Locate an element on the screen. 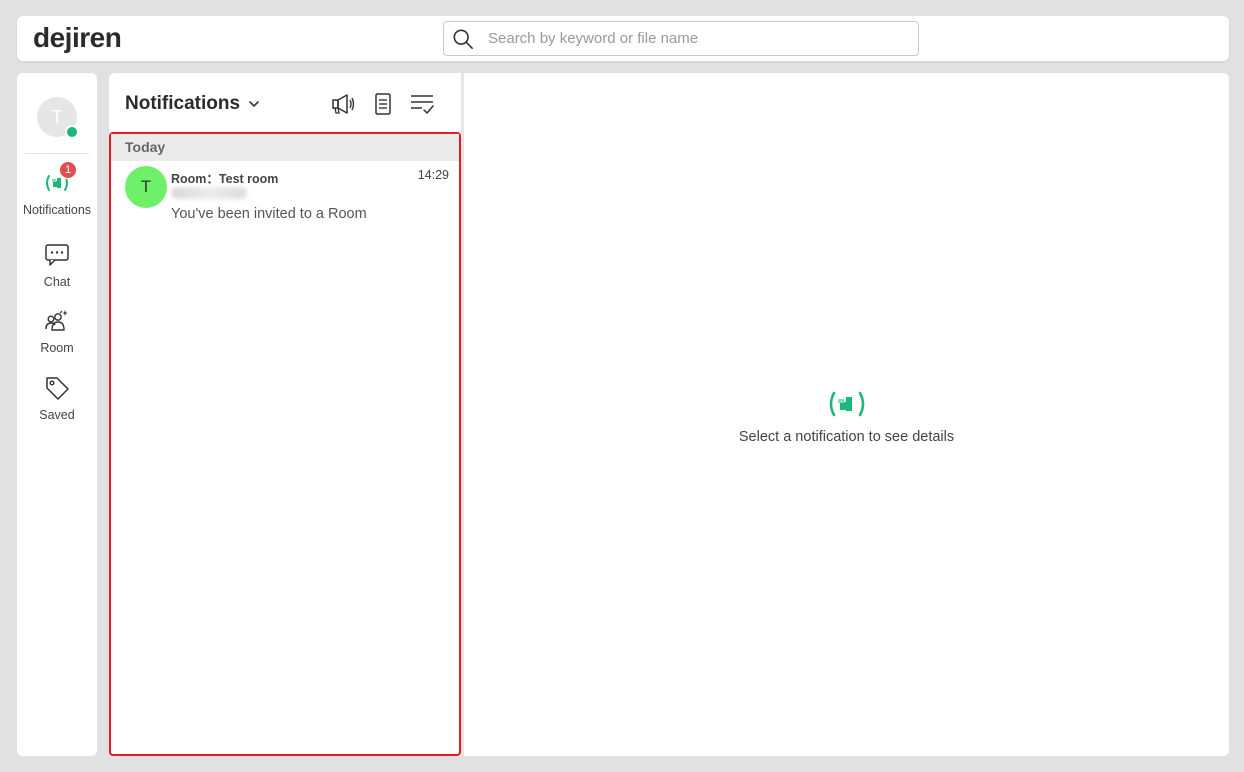  nav-label-room: Room is located at coordinates (57, 348).